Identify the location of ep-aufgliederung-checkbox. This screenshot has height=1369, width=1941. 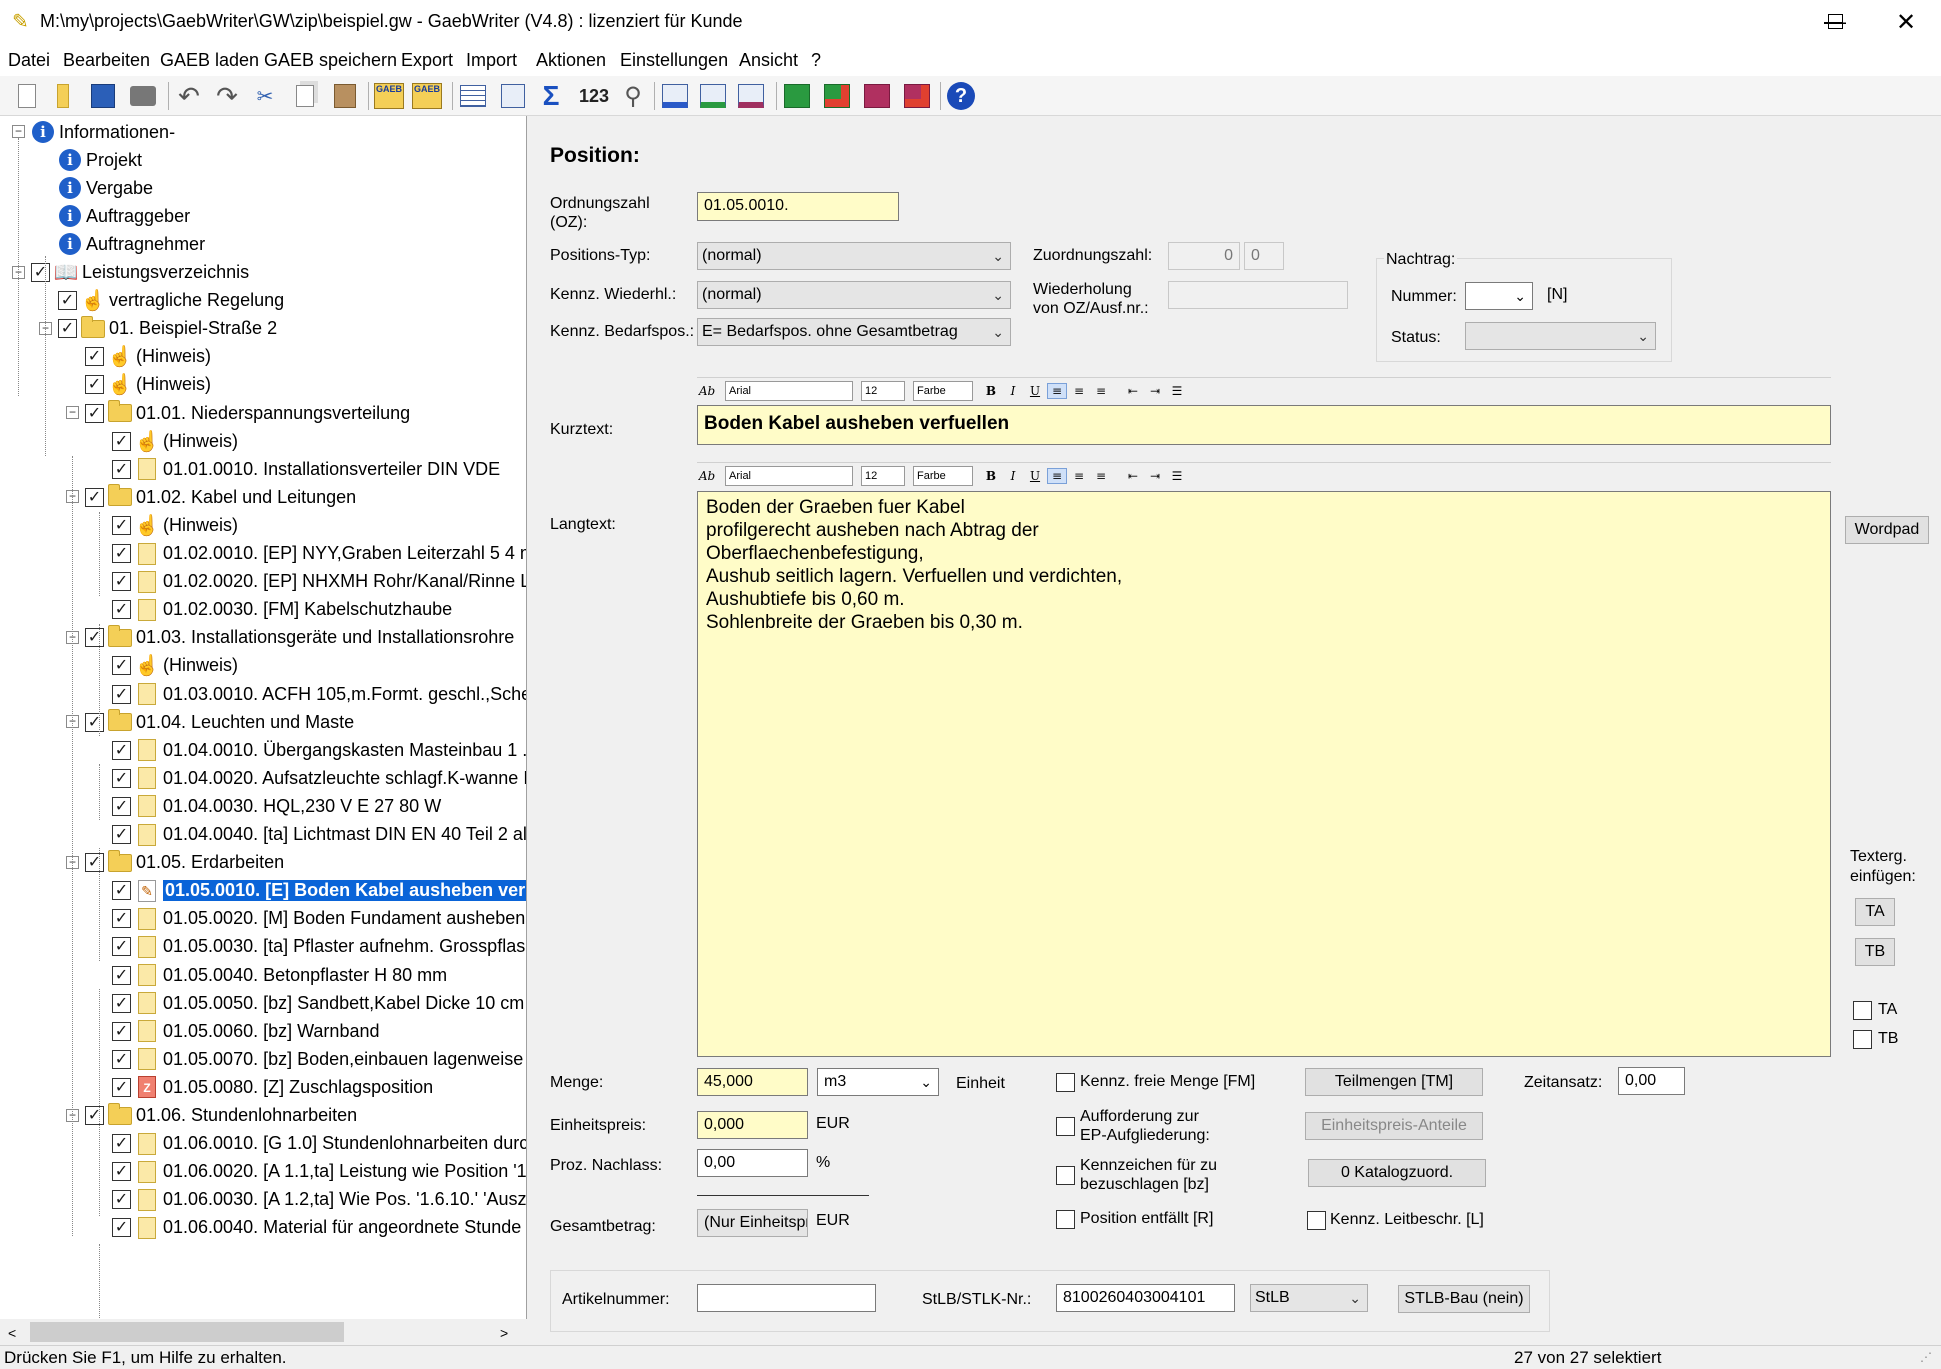
(1065, 1126).